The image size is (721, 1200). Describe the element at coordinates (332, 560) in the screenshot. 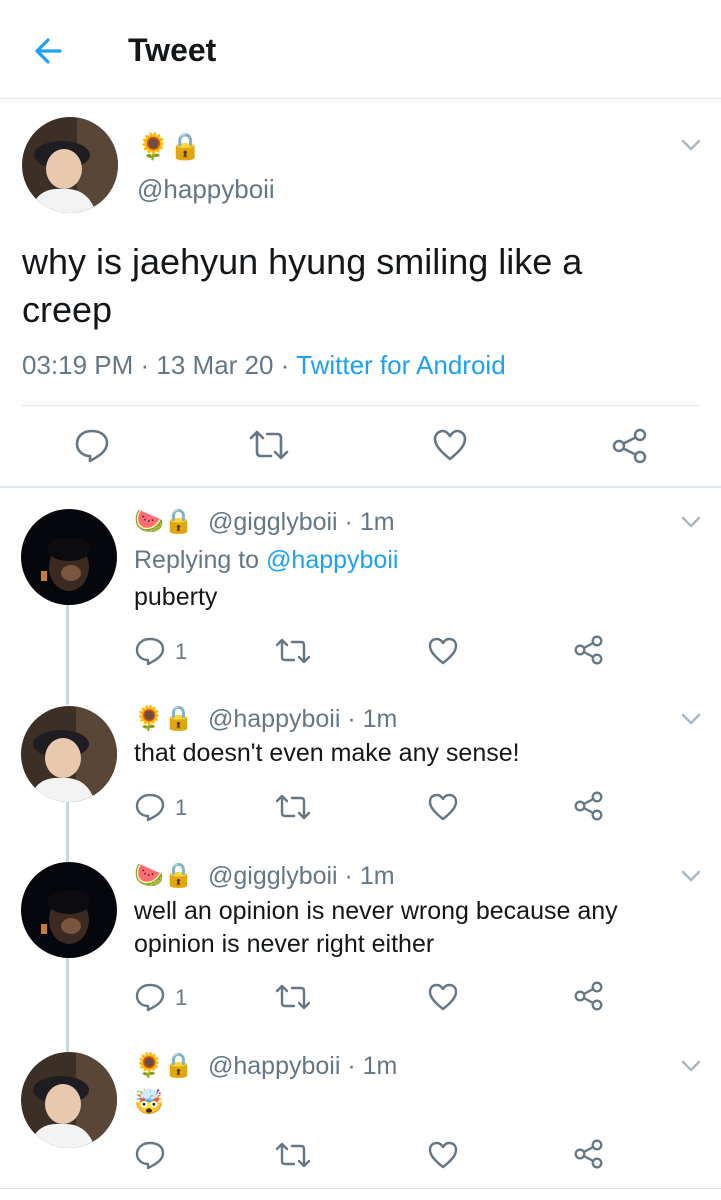

I see `replying-to-handle: @happyboii` at that location.